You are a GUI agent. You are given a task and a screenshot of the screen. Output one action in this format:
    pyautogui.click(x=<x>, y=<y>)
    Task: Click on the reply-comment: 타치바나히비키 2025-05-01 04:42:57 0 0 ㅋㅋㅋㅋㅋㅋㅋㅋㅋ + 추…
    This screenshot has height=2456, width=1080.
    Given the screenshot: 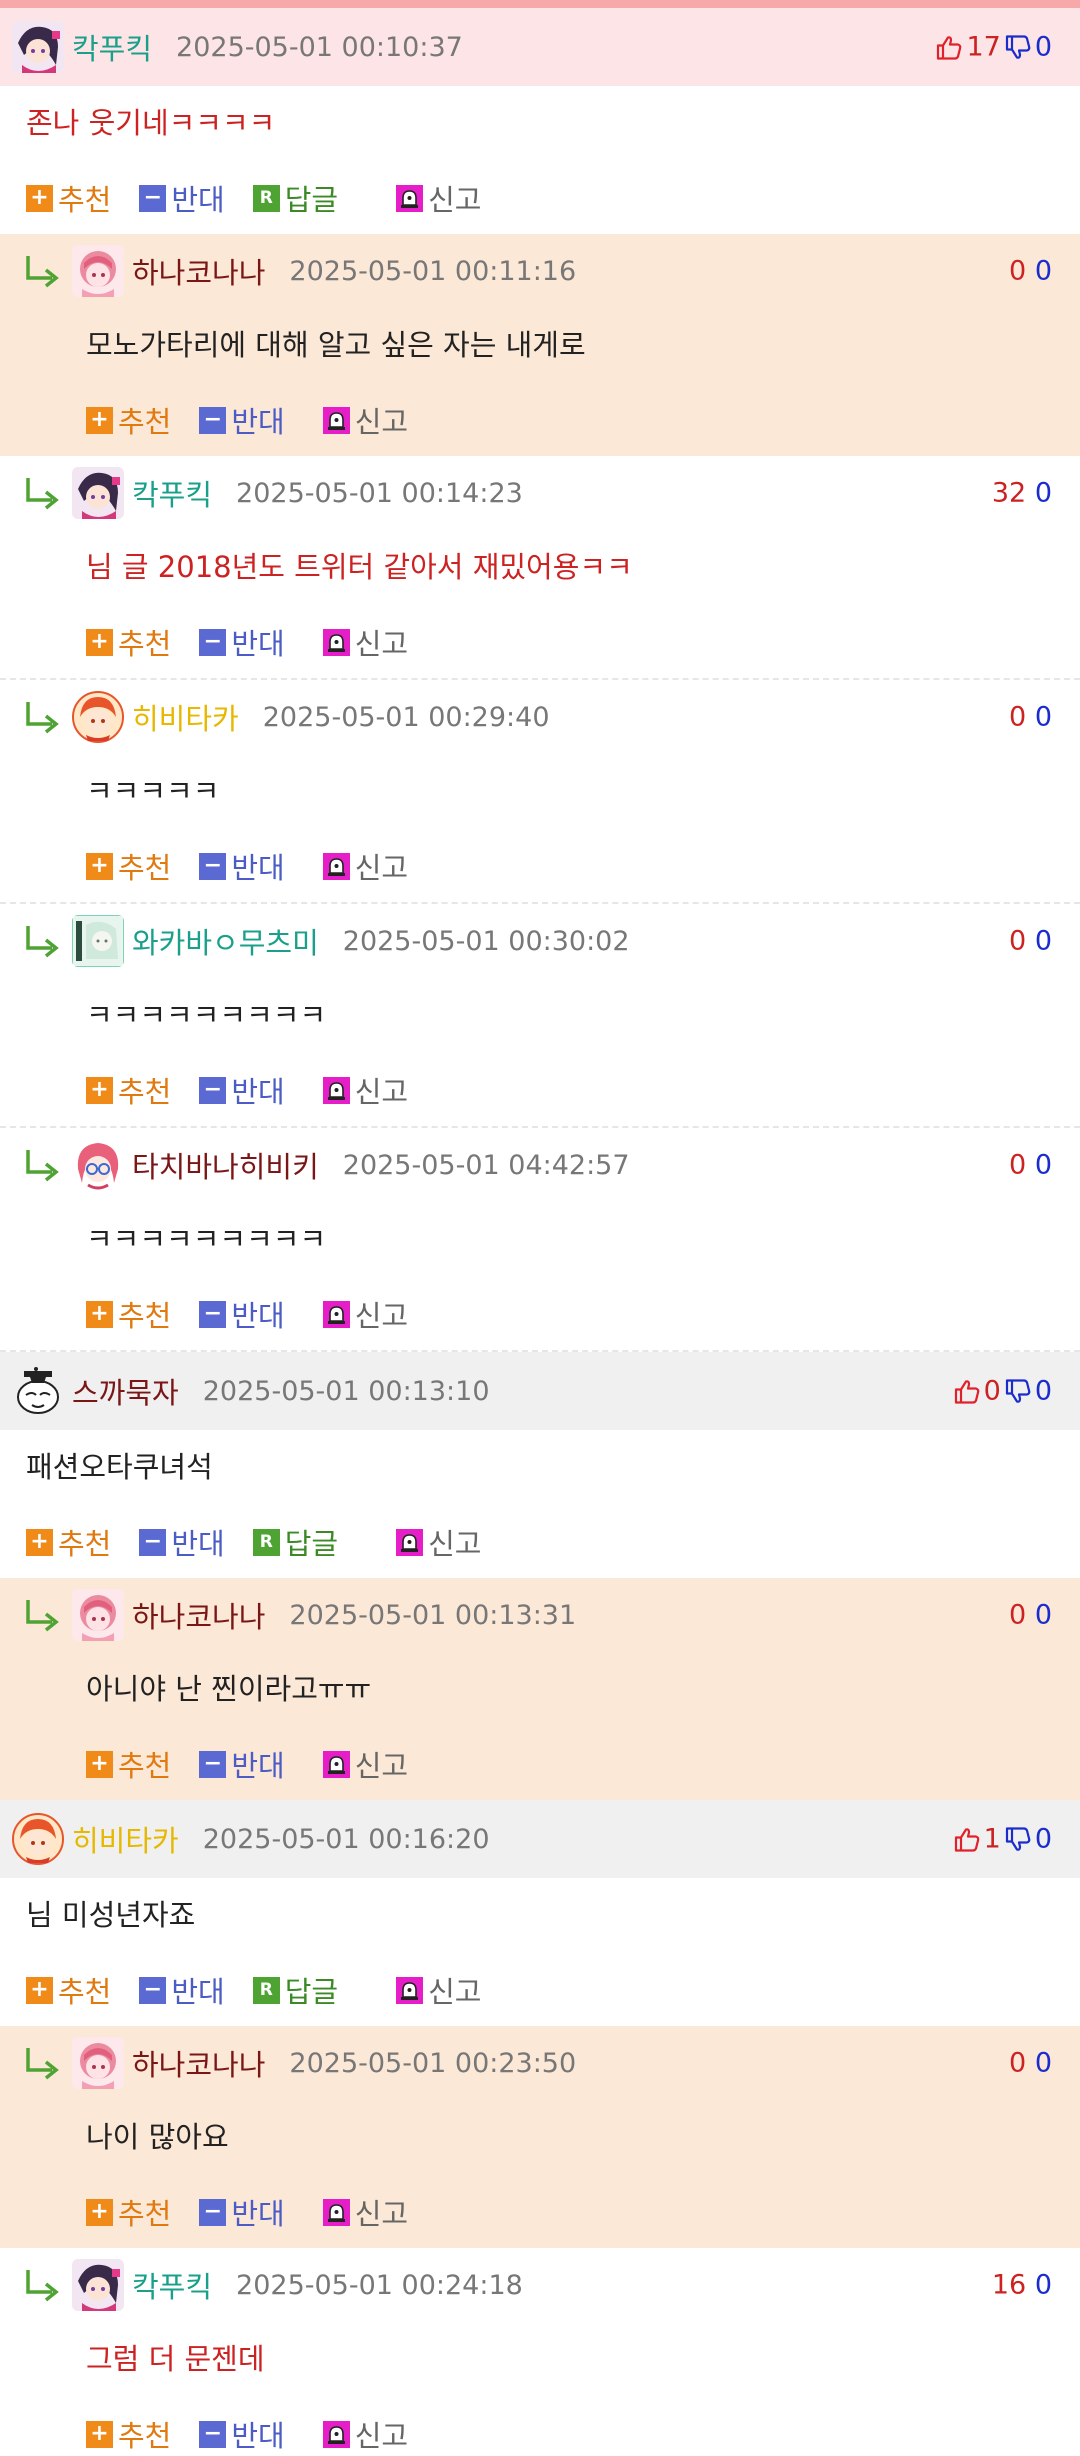 What is the action you would take?
    pyautogui.click(x=540, y=1240)
    